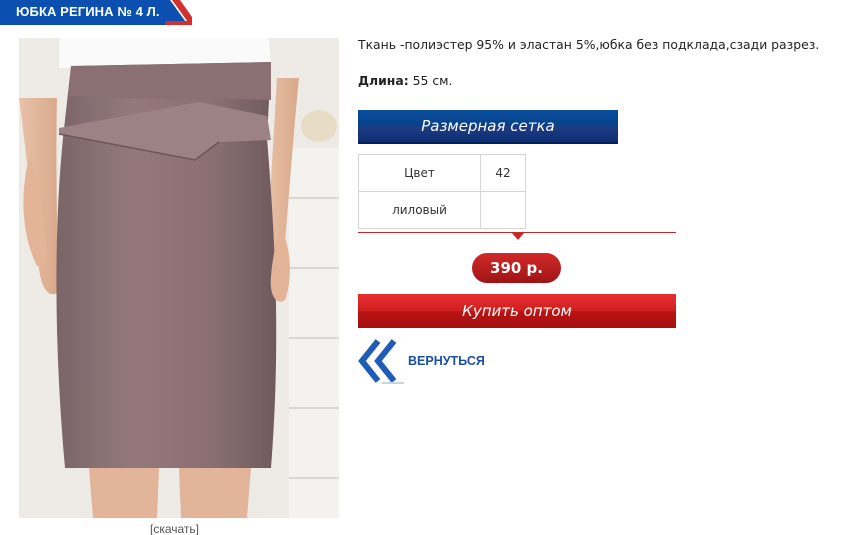  What do you see at coordinates (446, 361) in the screenshot?
I see `back-label: ВЕРНУТЬСЯ` at bounding box center [446, 361].